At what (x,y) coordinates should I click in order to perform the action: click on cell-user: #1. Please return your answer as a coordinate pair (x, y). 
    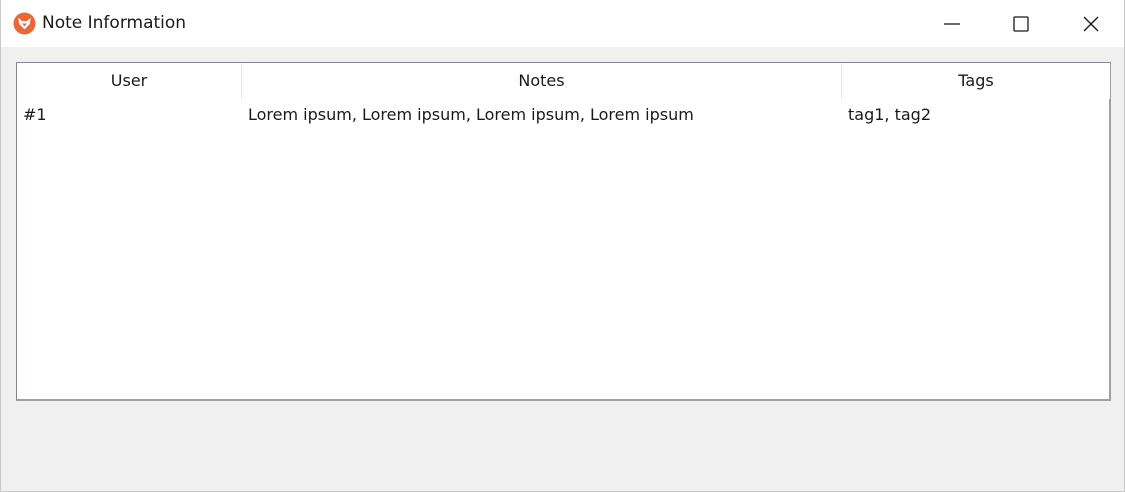
    Looking at the image, I should click on (35, 114).